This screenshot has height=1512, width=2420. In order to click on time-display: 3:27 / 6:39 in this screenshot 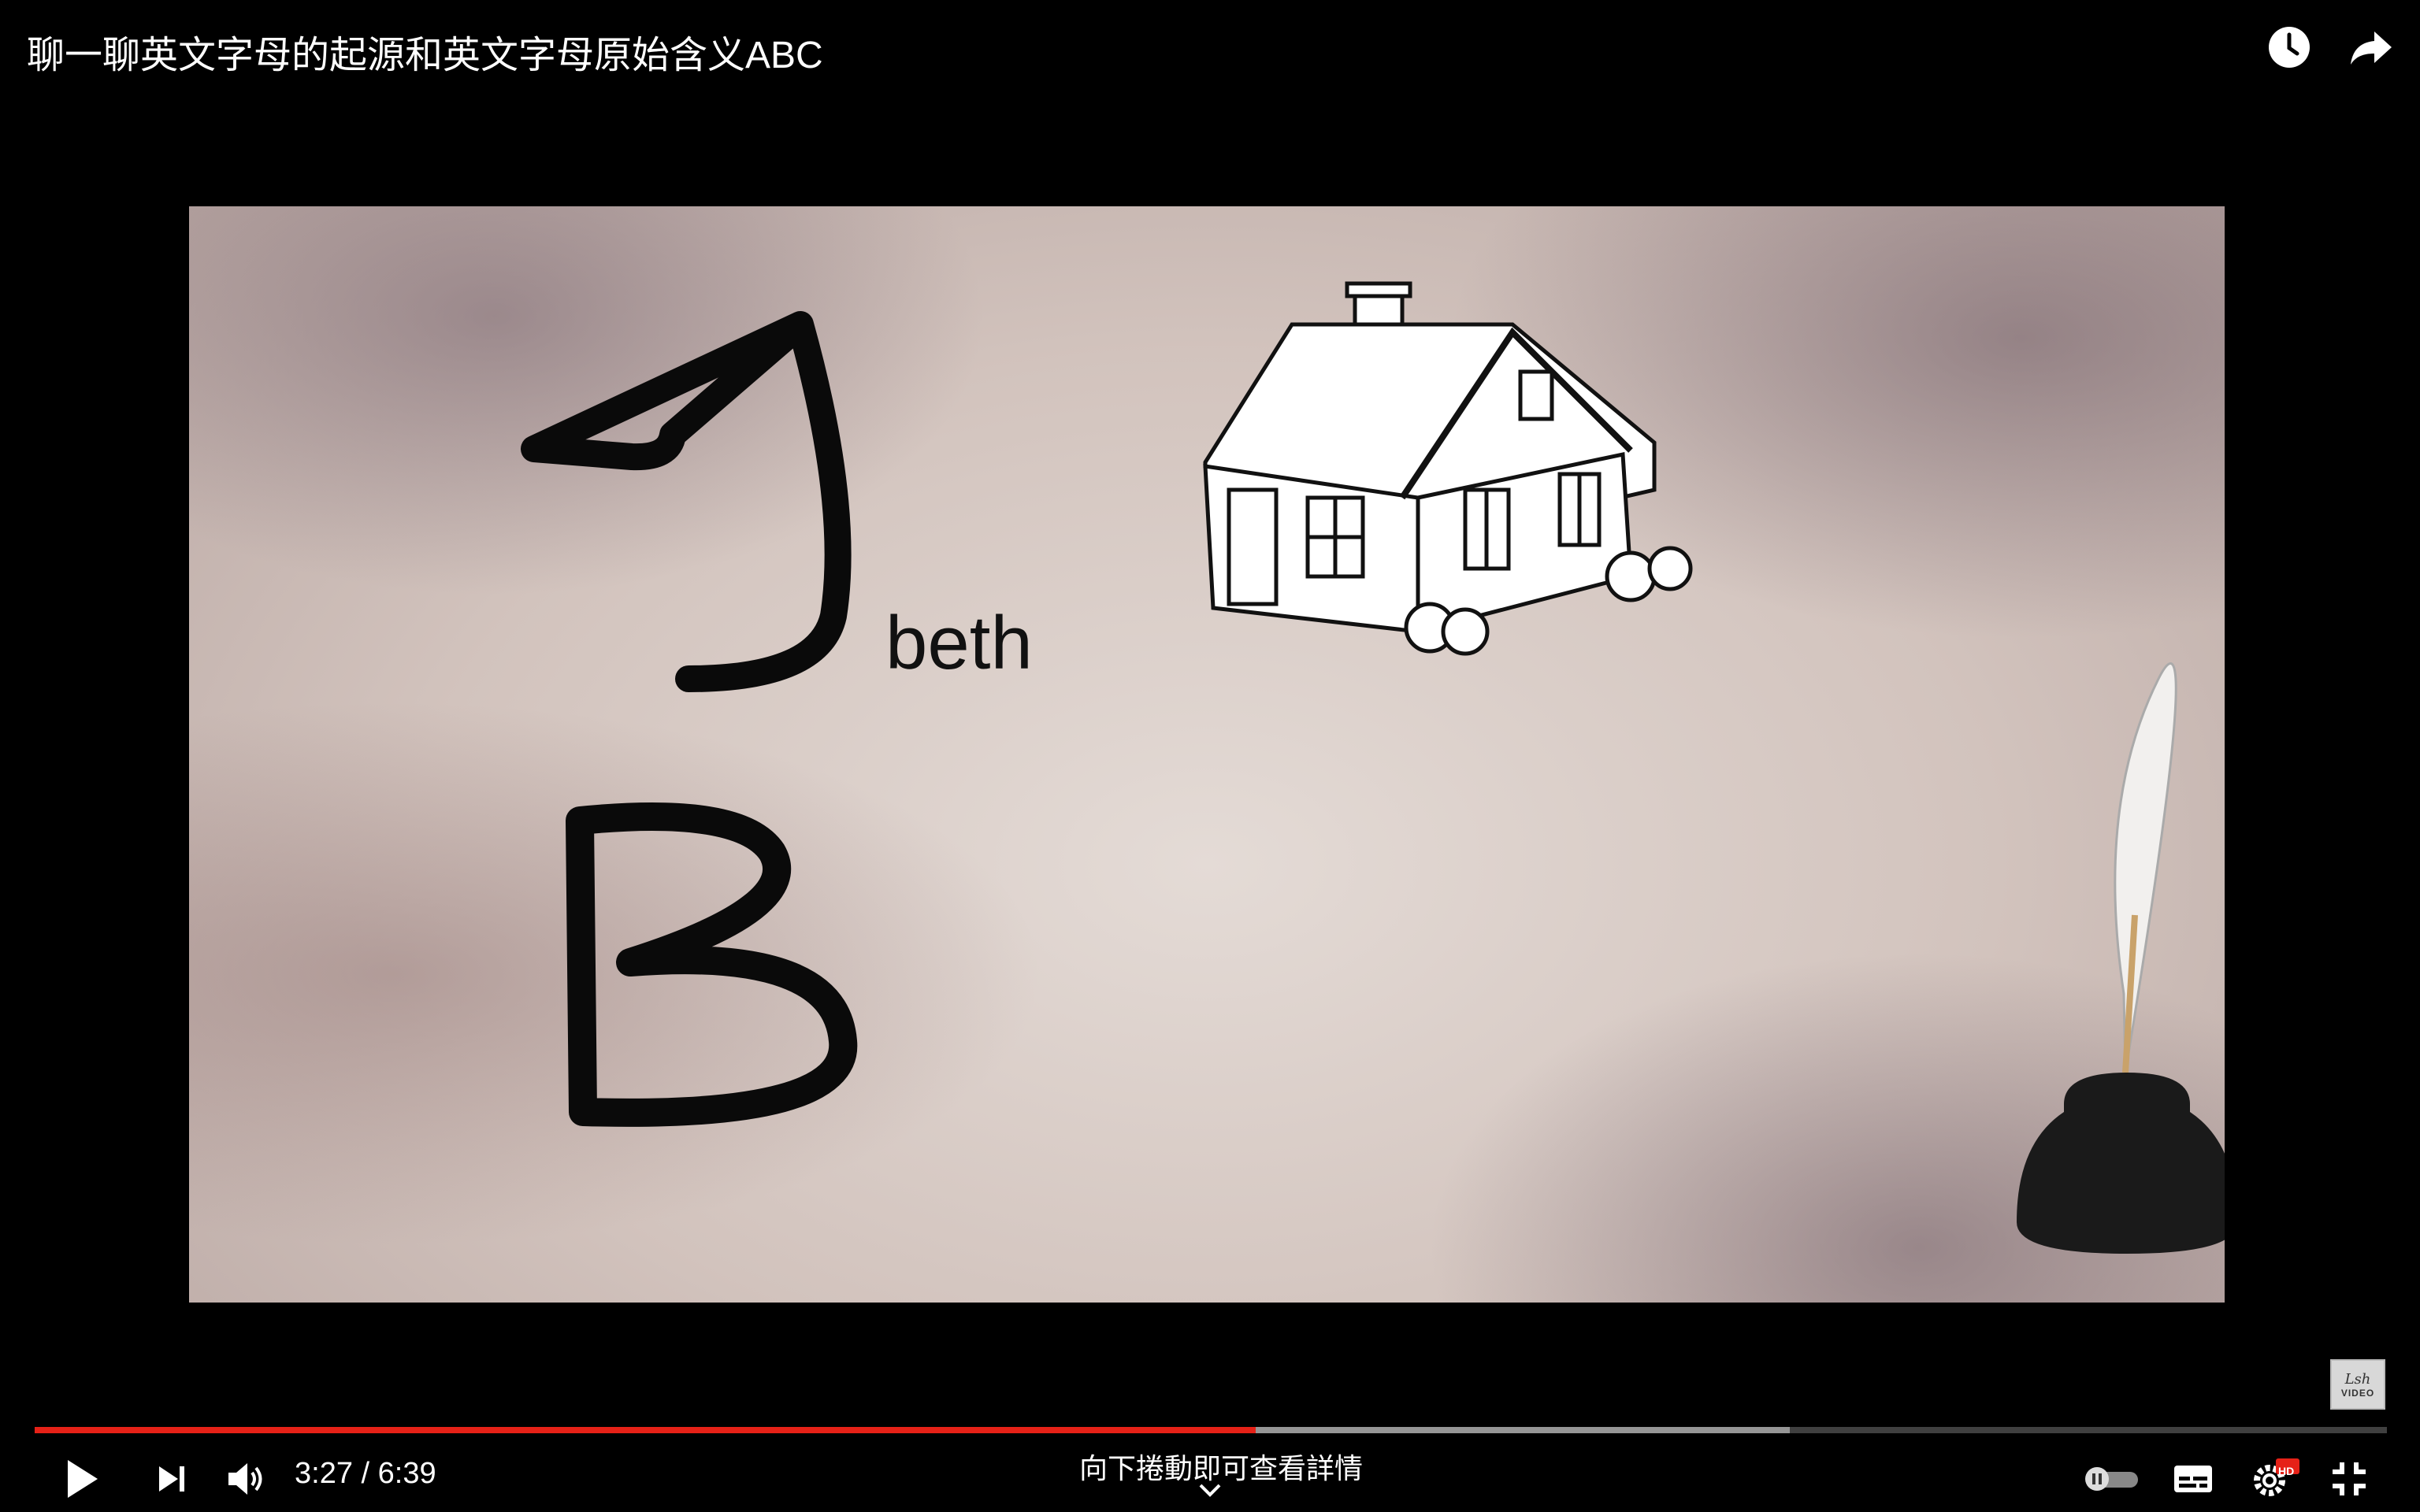, I will do `click(365, 1473)`.